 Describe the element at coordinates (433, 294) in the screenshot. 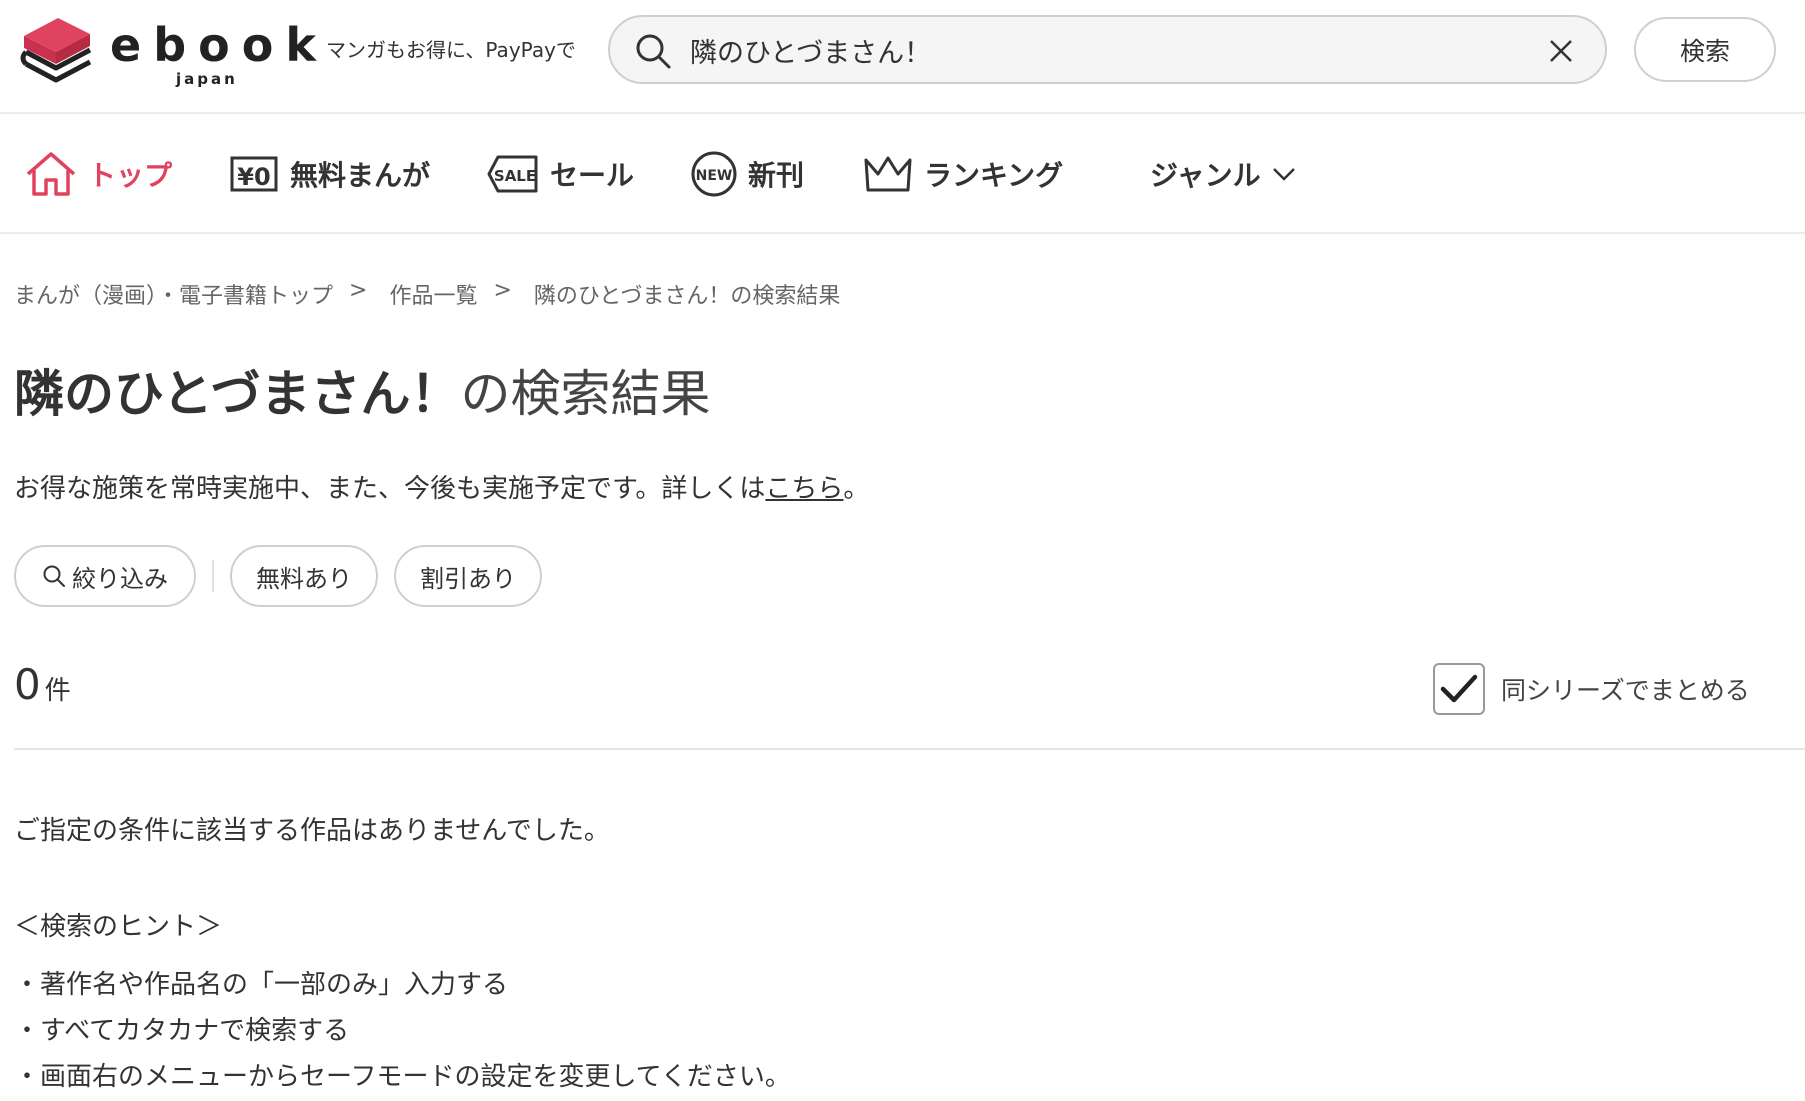

I see `breadcrumb-item-list: 作品一覧` at that location.